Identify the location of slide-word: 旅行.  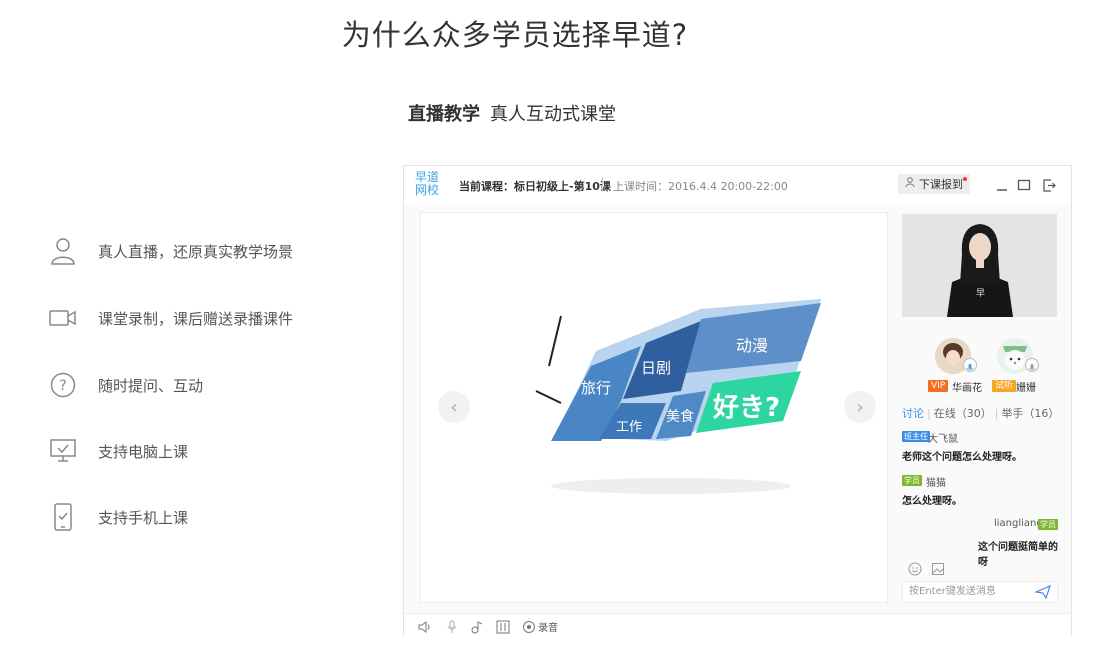
(596, 388).